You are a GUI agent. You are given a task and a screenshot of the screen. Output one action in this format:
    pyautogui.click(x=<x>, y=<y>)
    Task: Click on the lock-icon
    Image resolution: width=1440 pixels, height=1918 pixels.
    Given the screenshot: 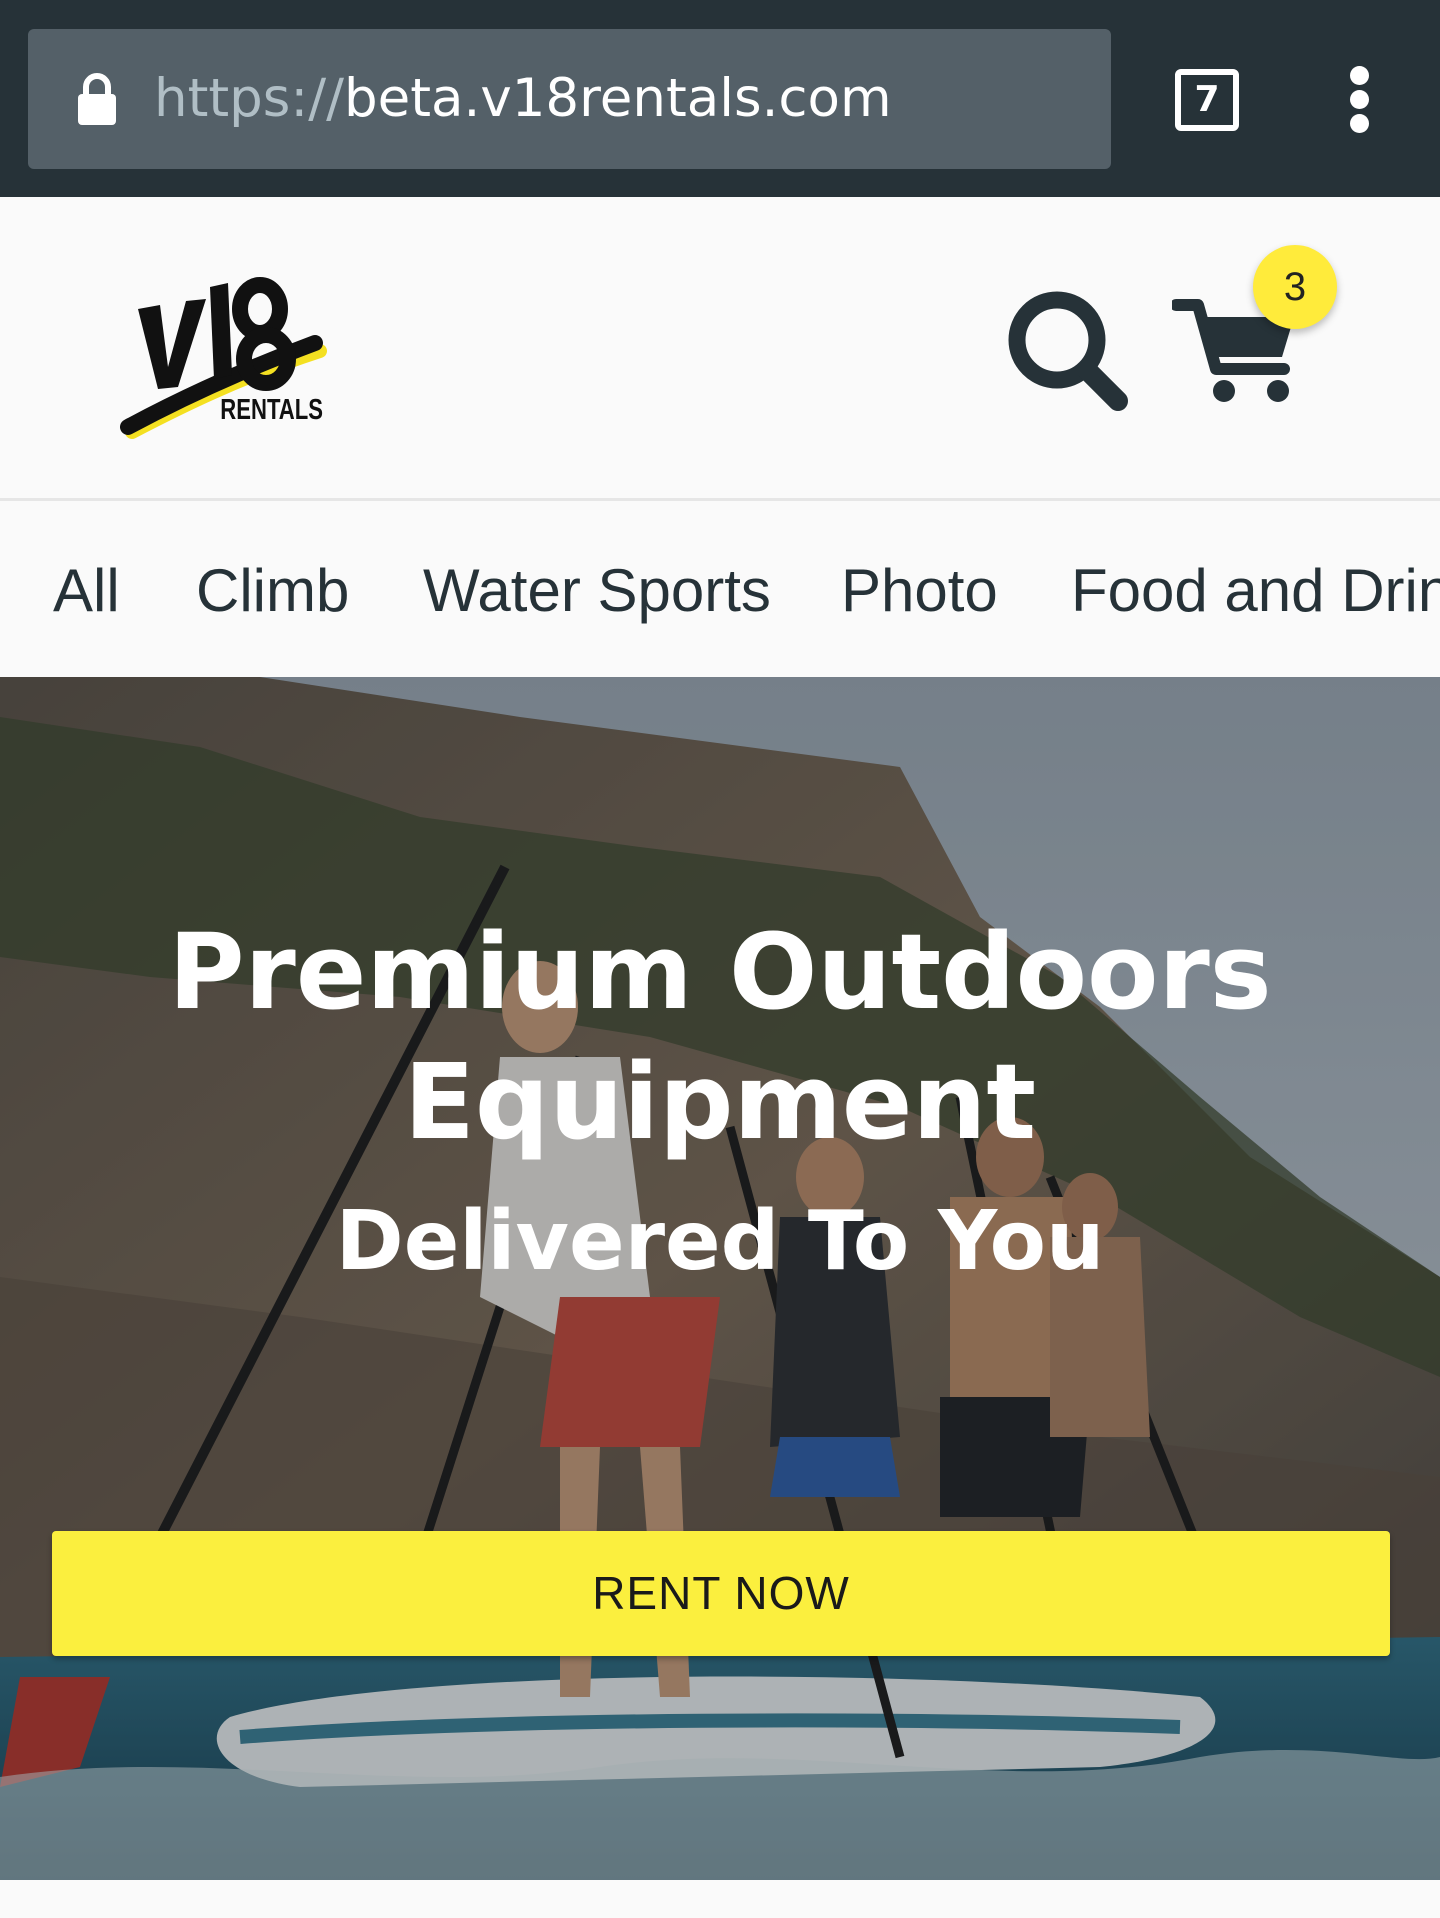 What is the action you would take?
    pyautogui.click(x=97, y=99)
    